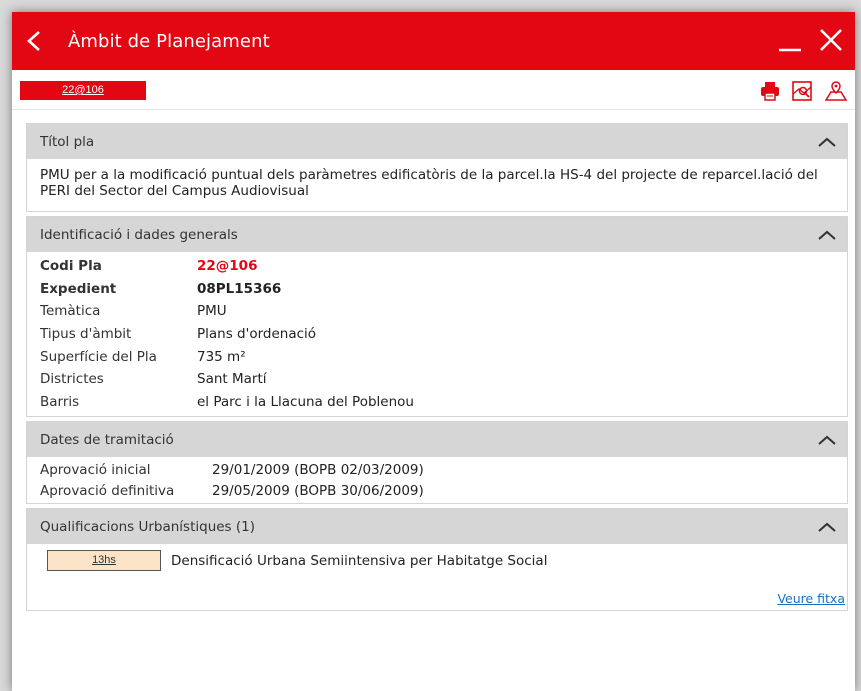 This screenshot has width=861, height=691. What do you see at coordinates (790, 40) in the screenshot?
I see `minimize-icon` at bounding box center [790, 40].